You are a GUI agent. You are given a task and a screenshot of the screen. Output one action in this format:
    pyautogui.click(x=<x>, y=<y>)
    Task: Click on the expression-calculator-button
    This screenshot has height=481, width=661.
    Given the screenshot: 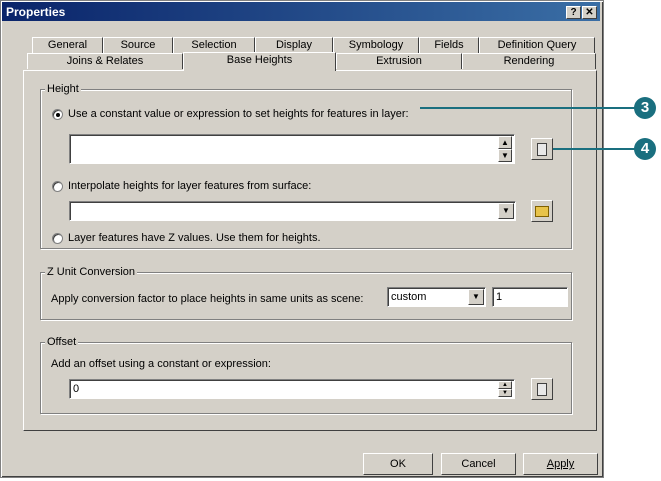 What is the action you would take?
    pyautogui.click(x=542, y=149)
    